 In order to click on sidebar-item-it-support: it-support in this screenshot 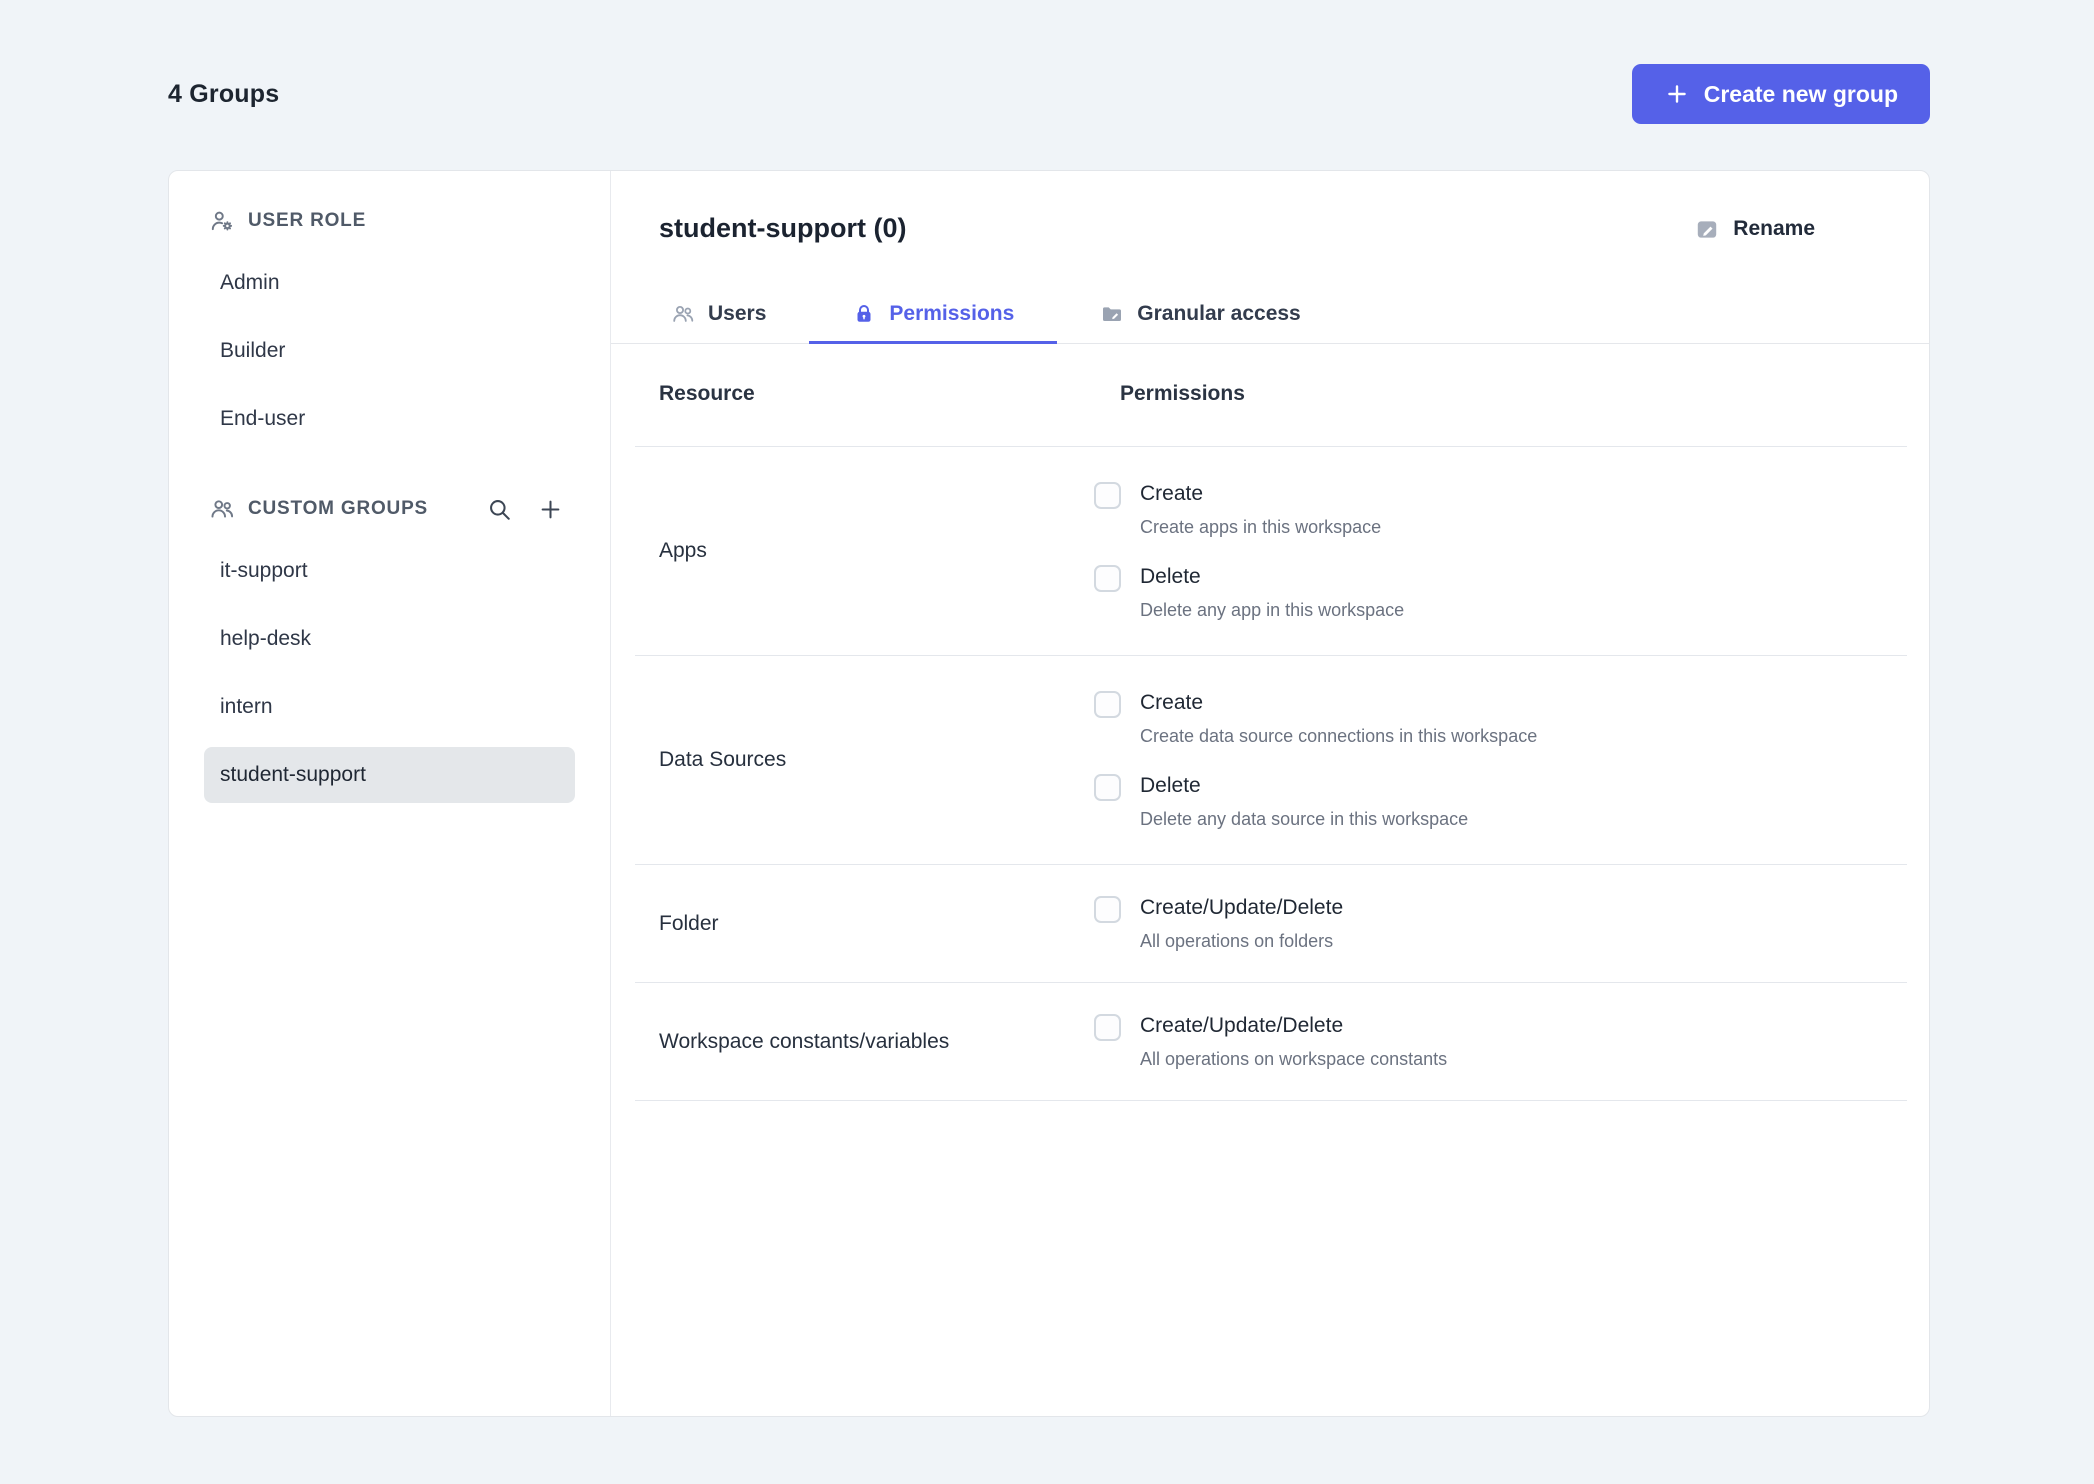, I will do `click(389, 571)`.